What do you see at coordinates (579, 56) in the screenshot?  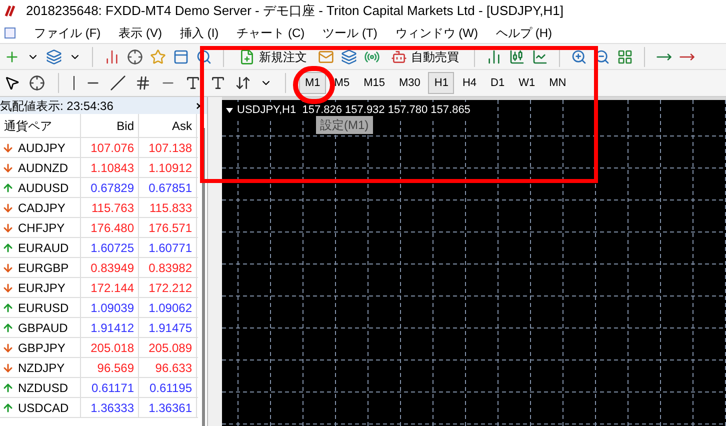 I see `zoom-in-icon` at bounding box center [579, 56].